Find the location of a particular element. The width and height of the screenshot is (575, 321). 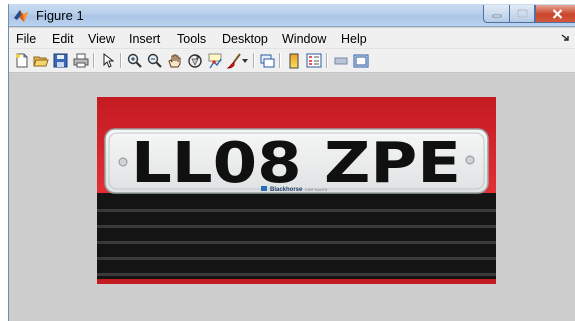

license-plate: LL08 ZPE Blackhorse CAR SALES is located at coordinates (296, 162).